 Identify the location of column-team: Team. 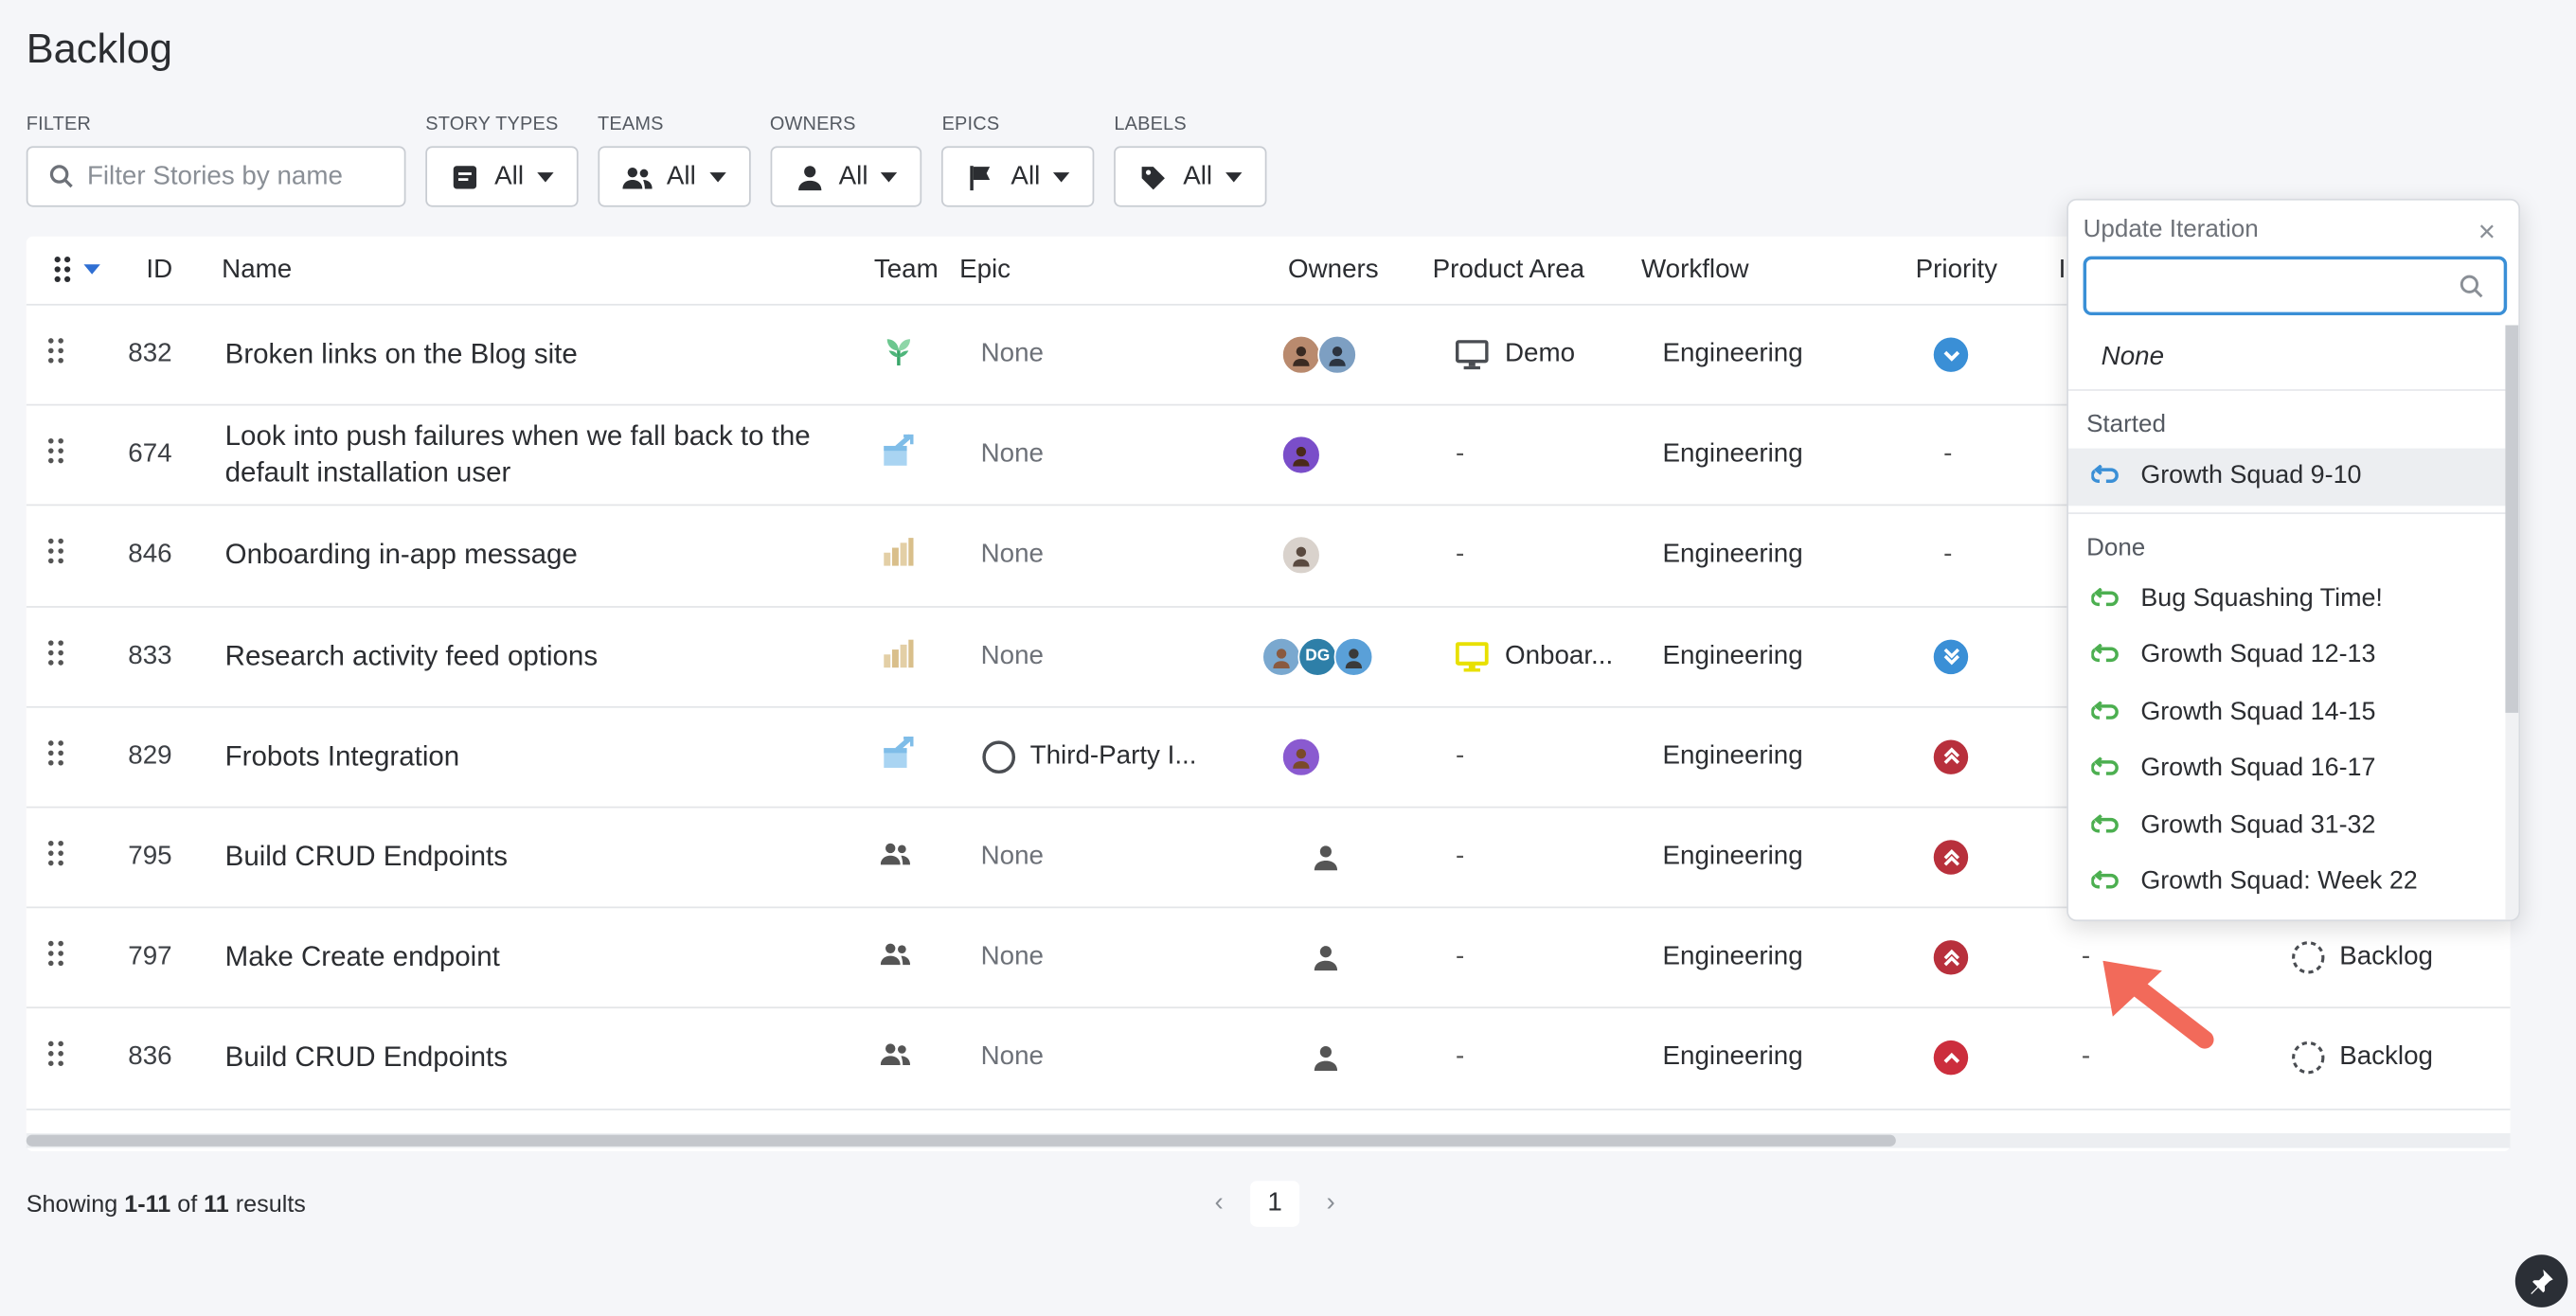
(906, 271).